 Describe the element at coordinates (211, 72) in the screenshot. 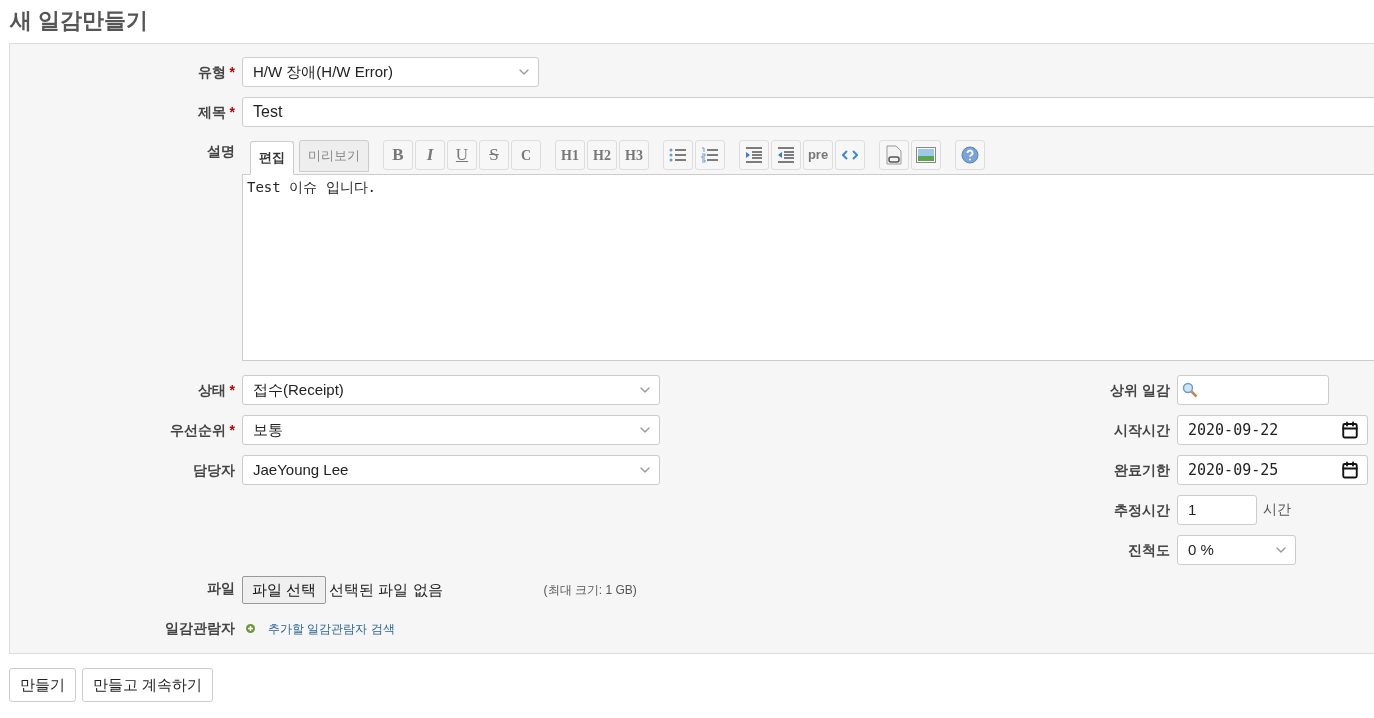

I see `field-label: 유형` at that location.